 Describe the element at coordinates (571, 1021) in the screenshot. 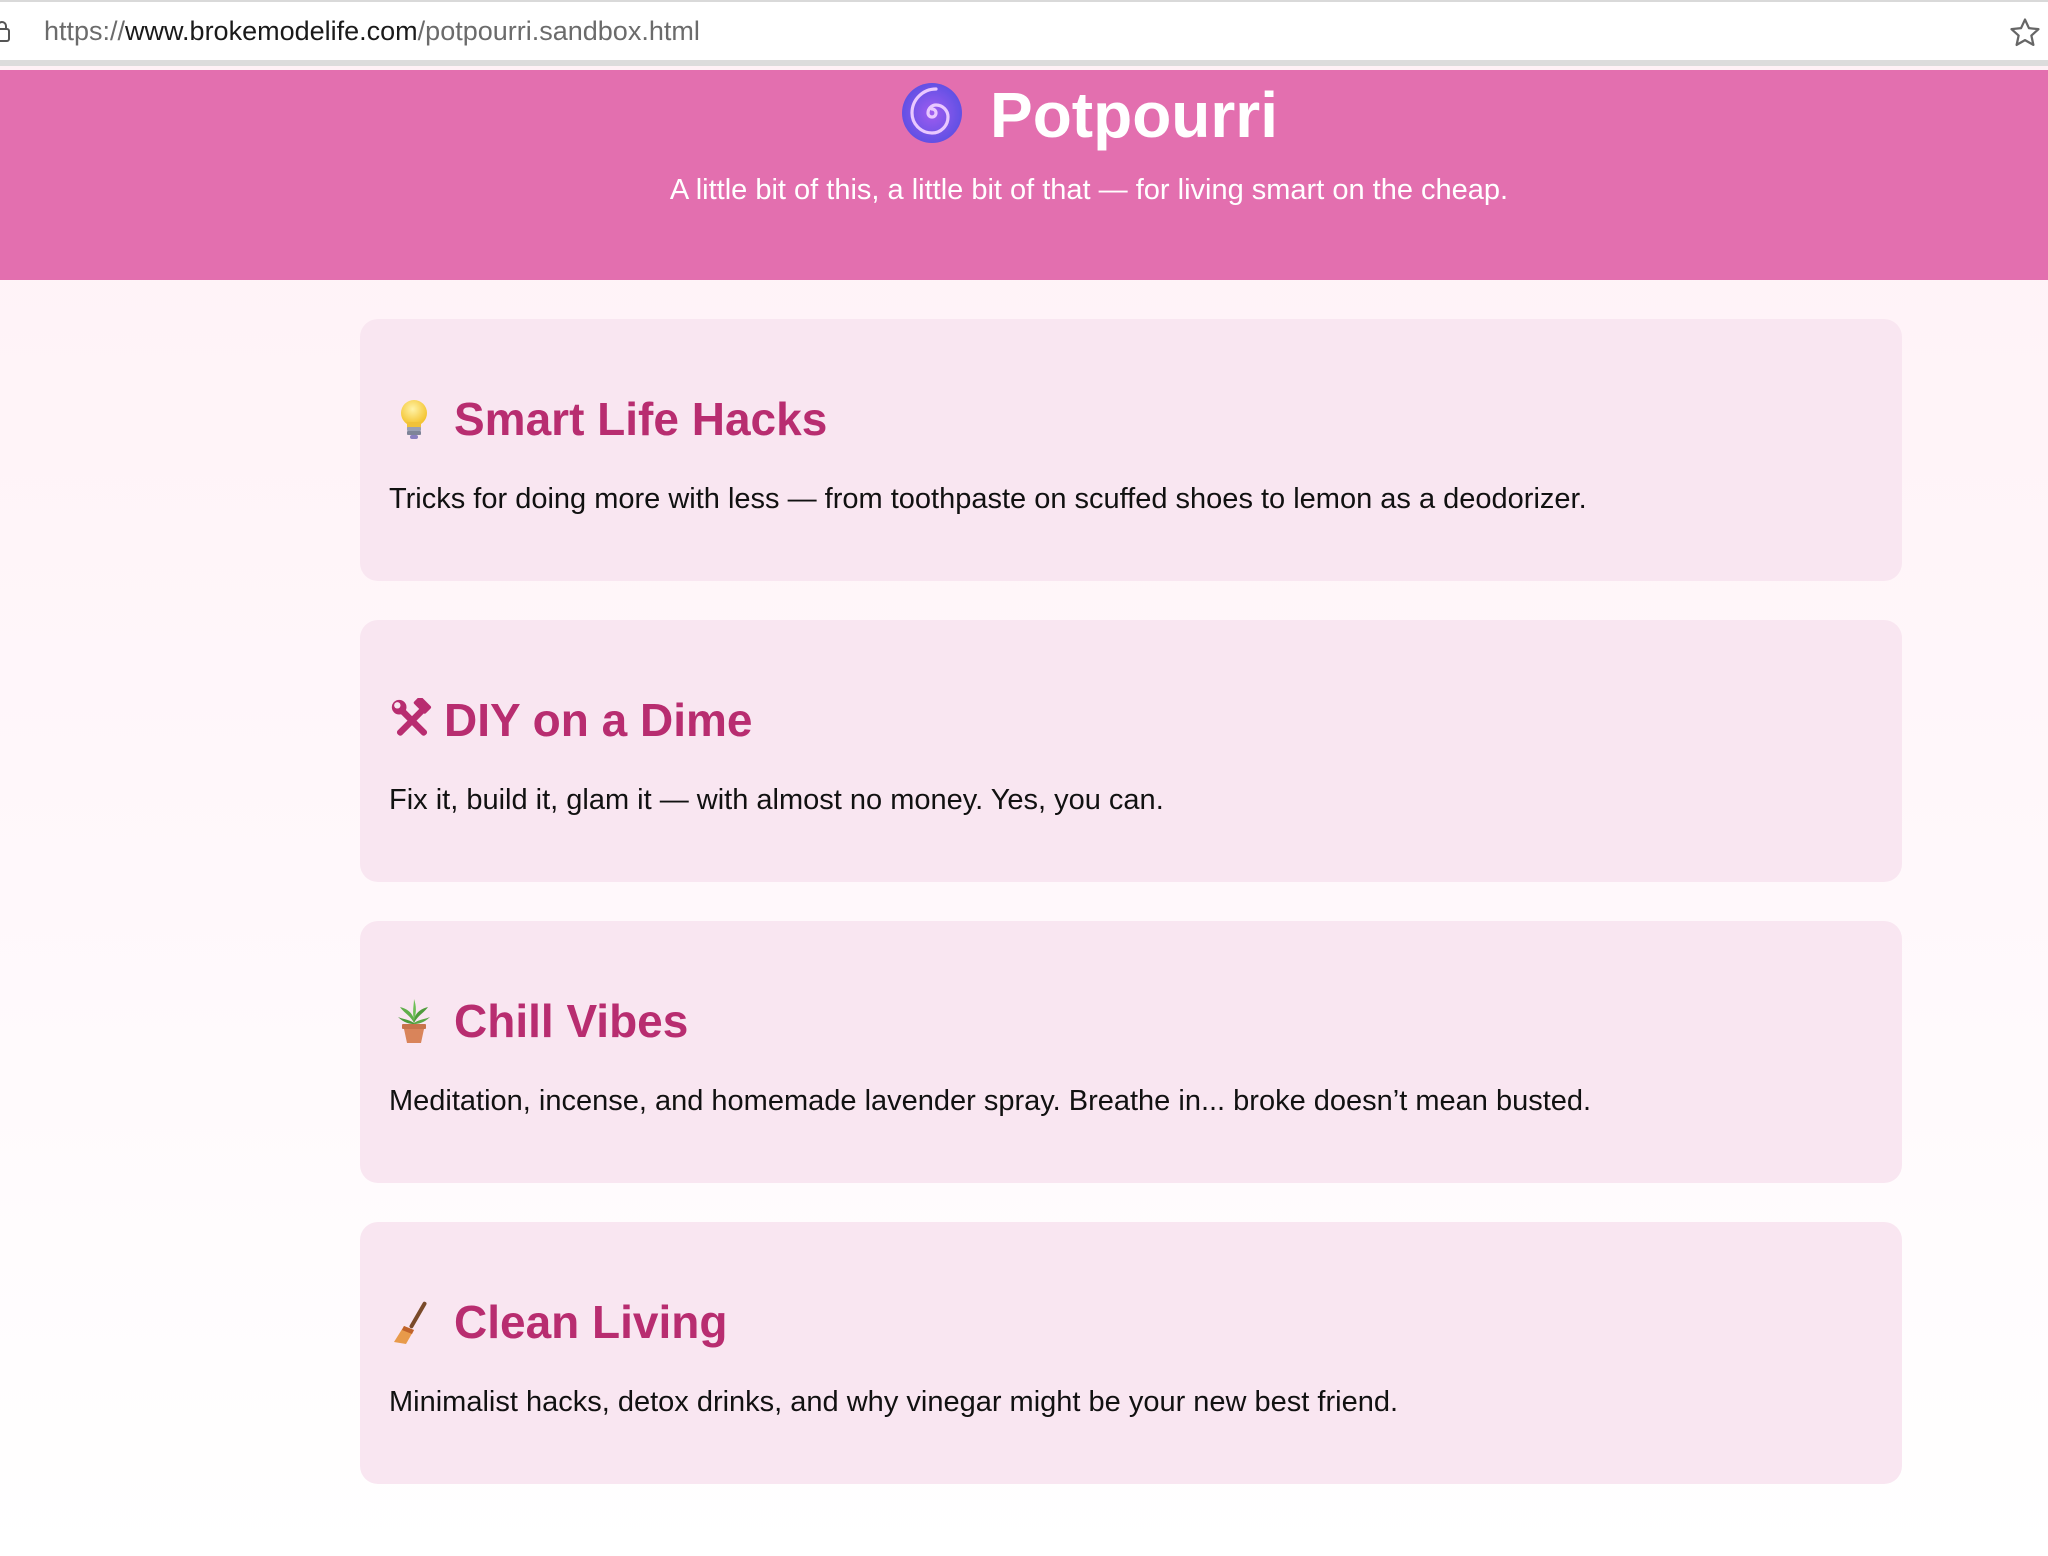

I see `card-title-text: Chill Vibes` at that location.